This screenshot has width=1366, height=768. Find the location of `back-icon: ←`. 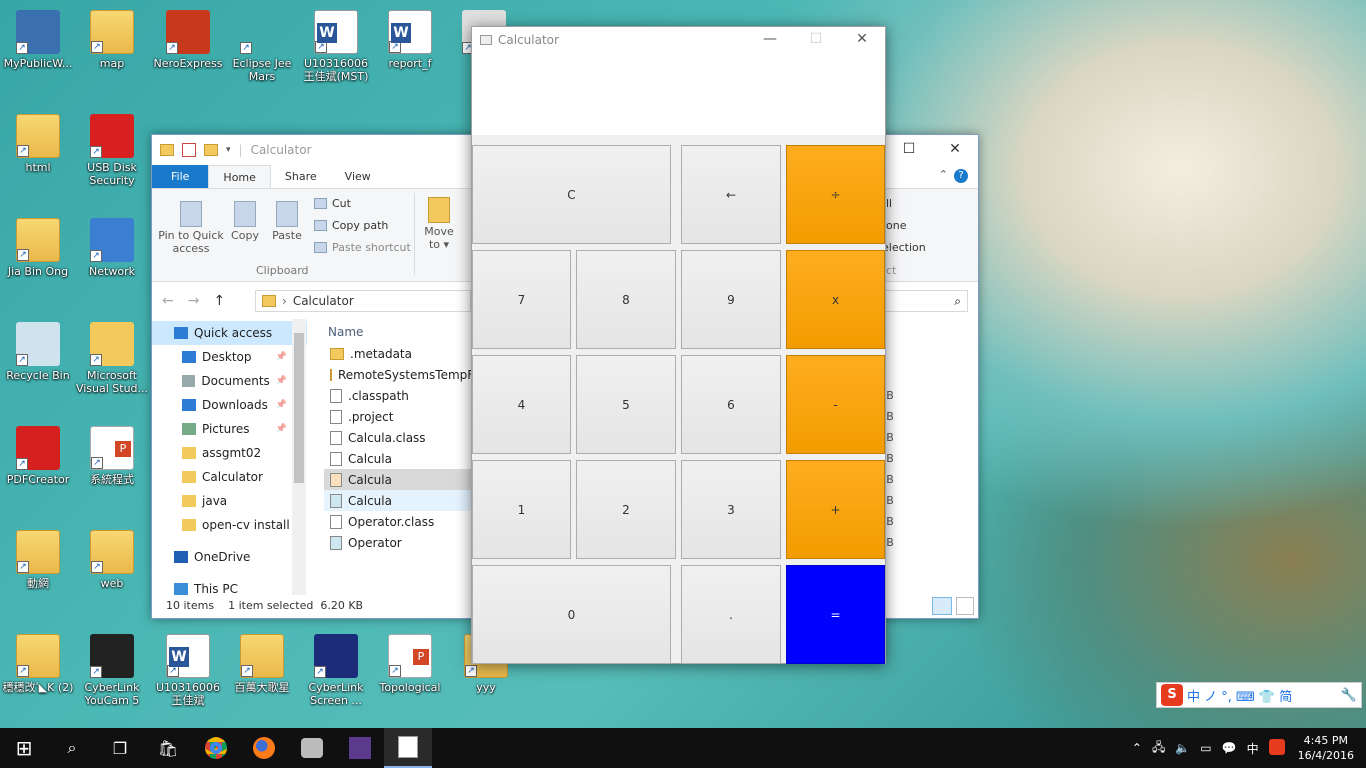

back-icon: ← is located at coordinates (175, 301).